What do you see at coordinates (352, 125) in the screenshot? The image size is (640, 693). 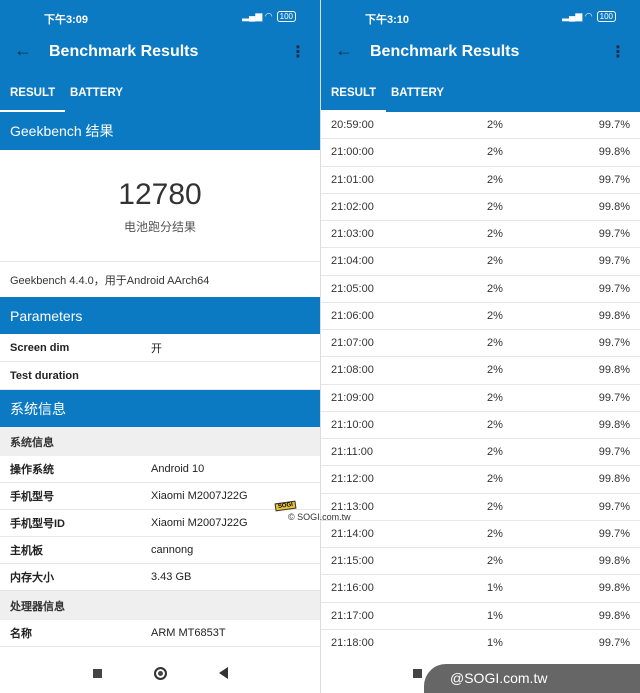 I see `time-cell: 20:59:00` at bounding box center [352, 125].